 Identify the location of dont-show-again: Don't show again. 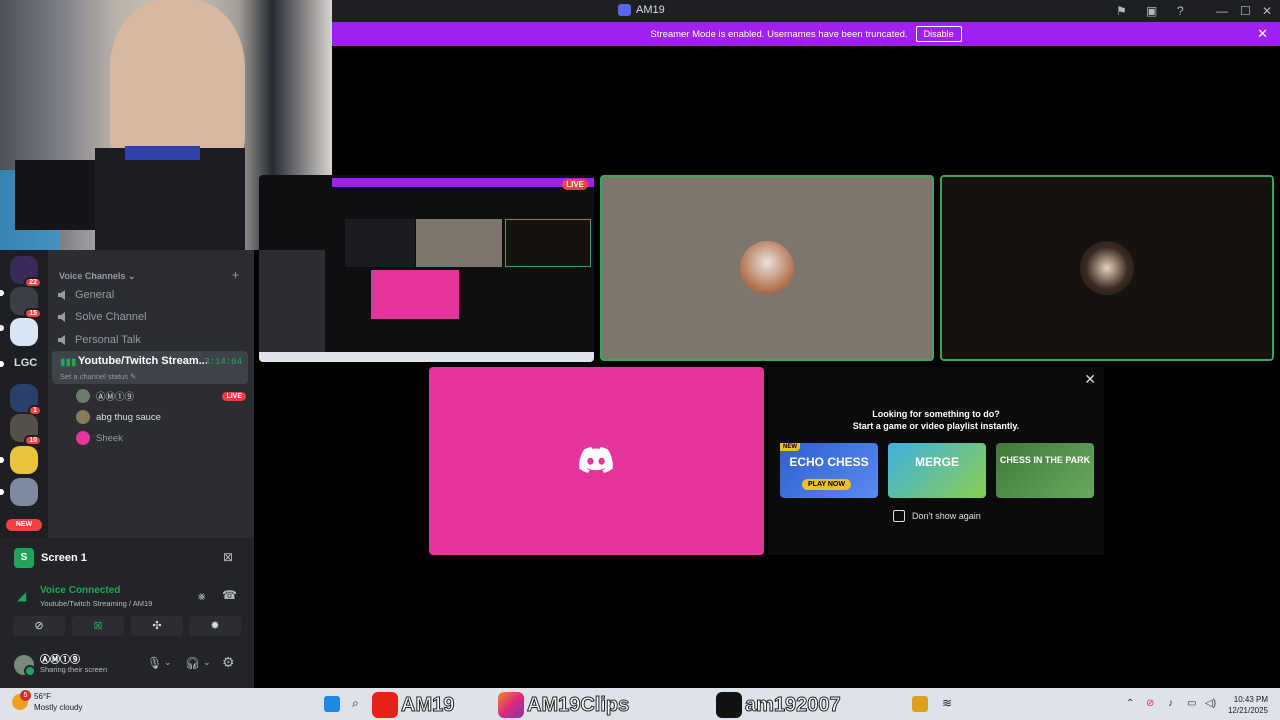
(937, 516).